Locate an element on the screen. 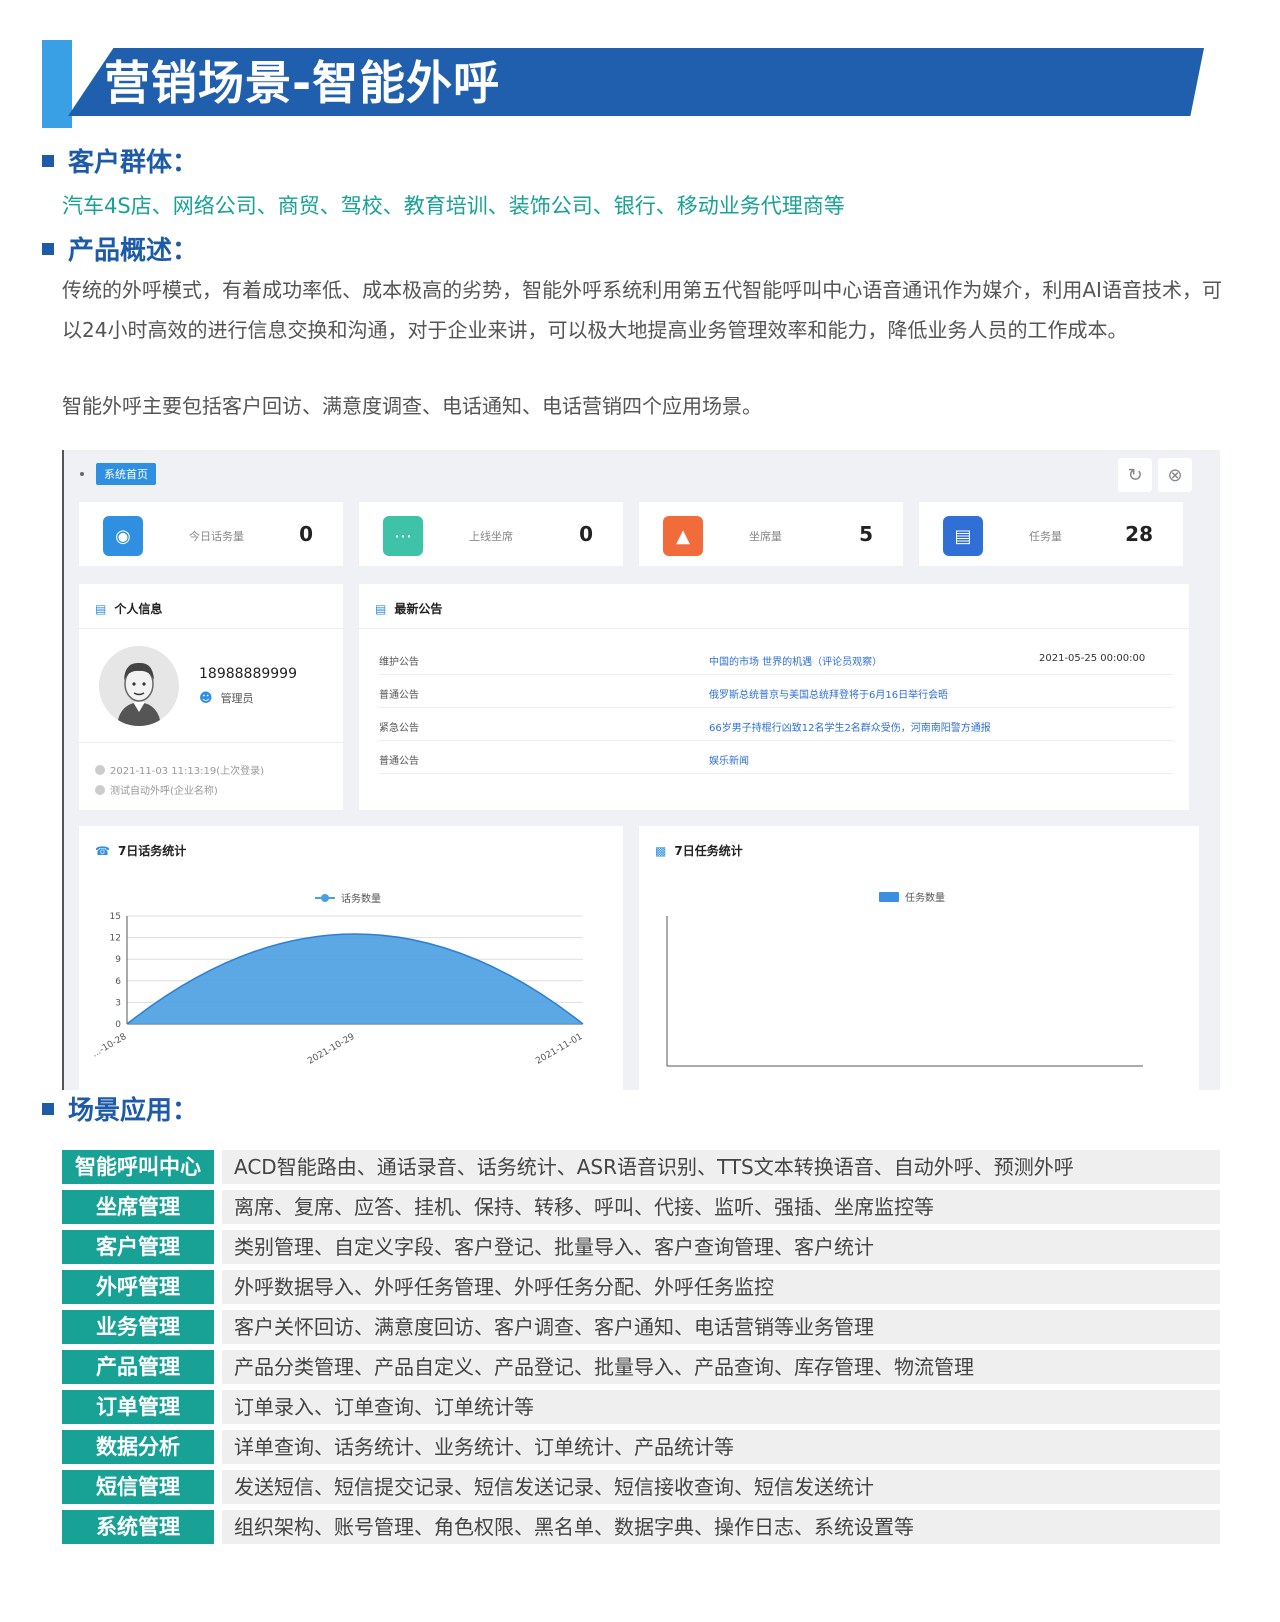  table-row: 订单管理 订单录入、订单查询、订单统计等 is located at coordinates (641, 1407).